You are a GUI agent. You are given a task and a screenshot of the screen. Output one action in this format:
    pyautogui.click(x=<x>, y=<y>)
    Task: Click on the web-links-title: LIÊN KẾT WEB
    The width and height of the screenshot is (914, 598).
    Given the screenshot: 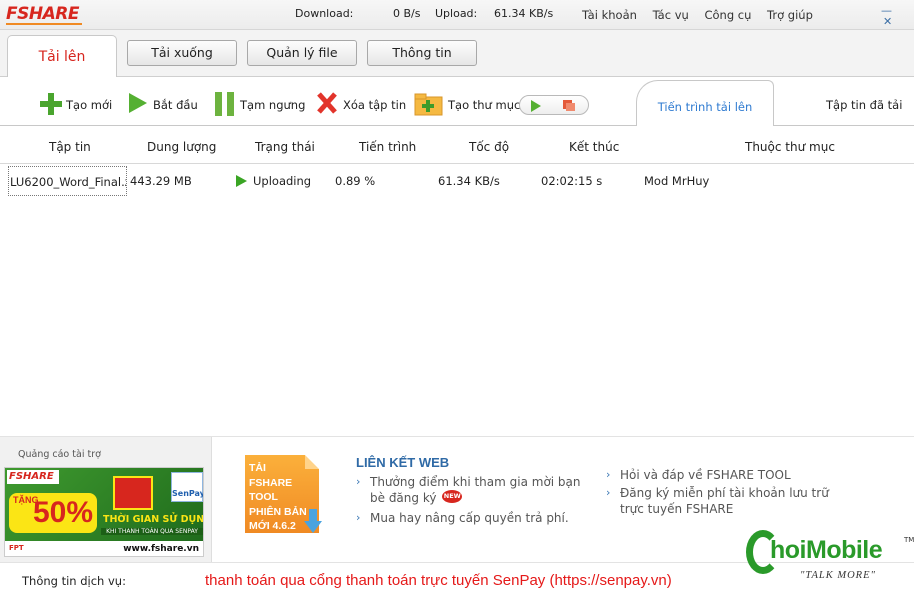 What is the action you would take?
    pyautogui.click(x=403, y=462)
    